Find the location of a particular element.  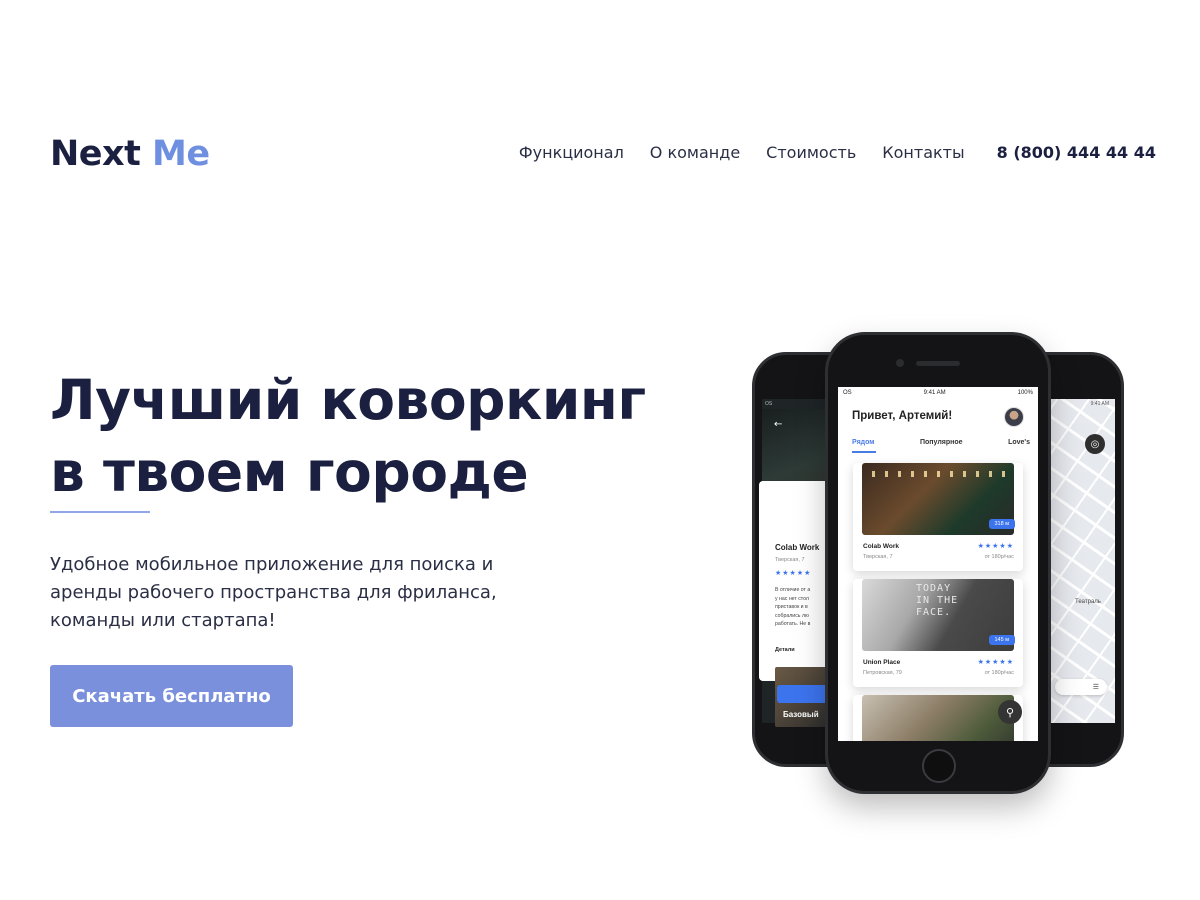

status-bar: 9:41 AM is located at coordinates (1099, 404).